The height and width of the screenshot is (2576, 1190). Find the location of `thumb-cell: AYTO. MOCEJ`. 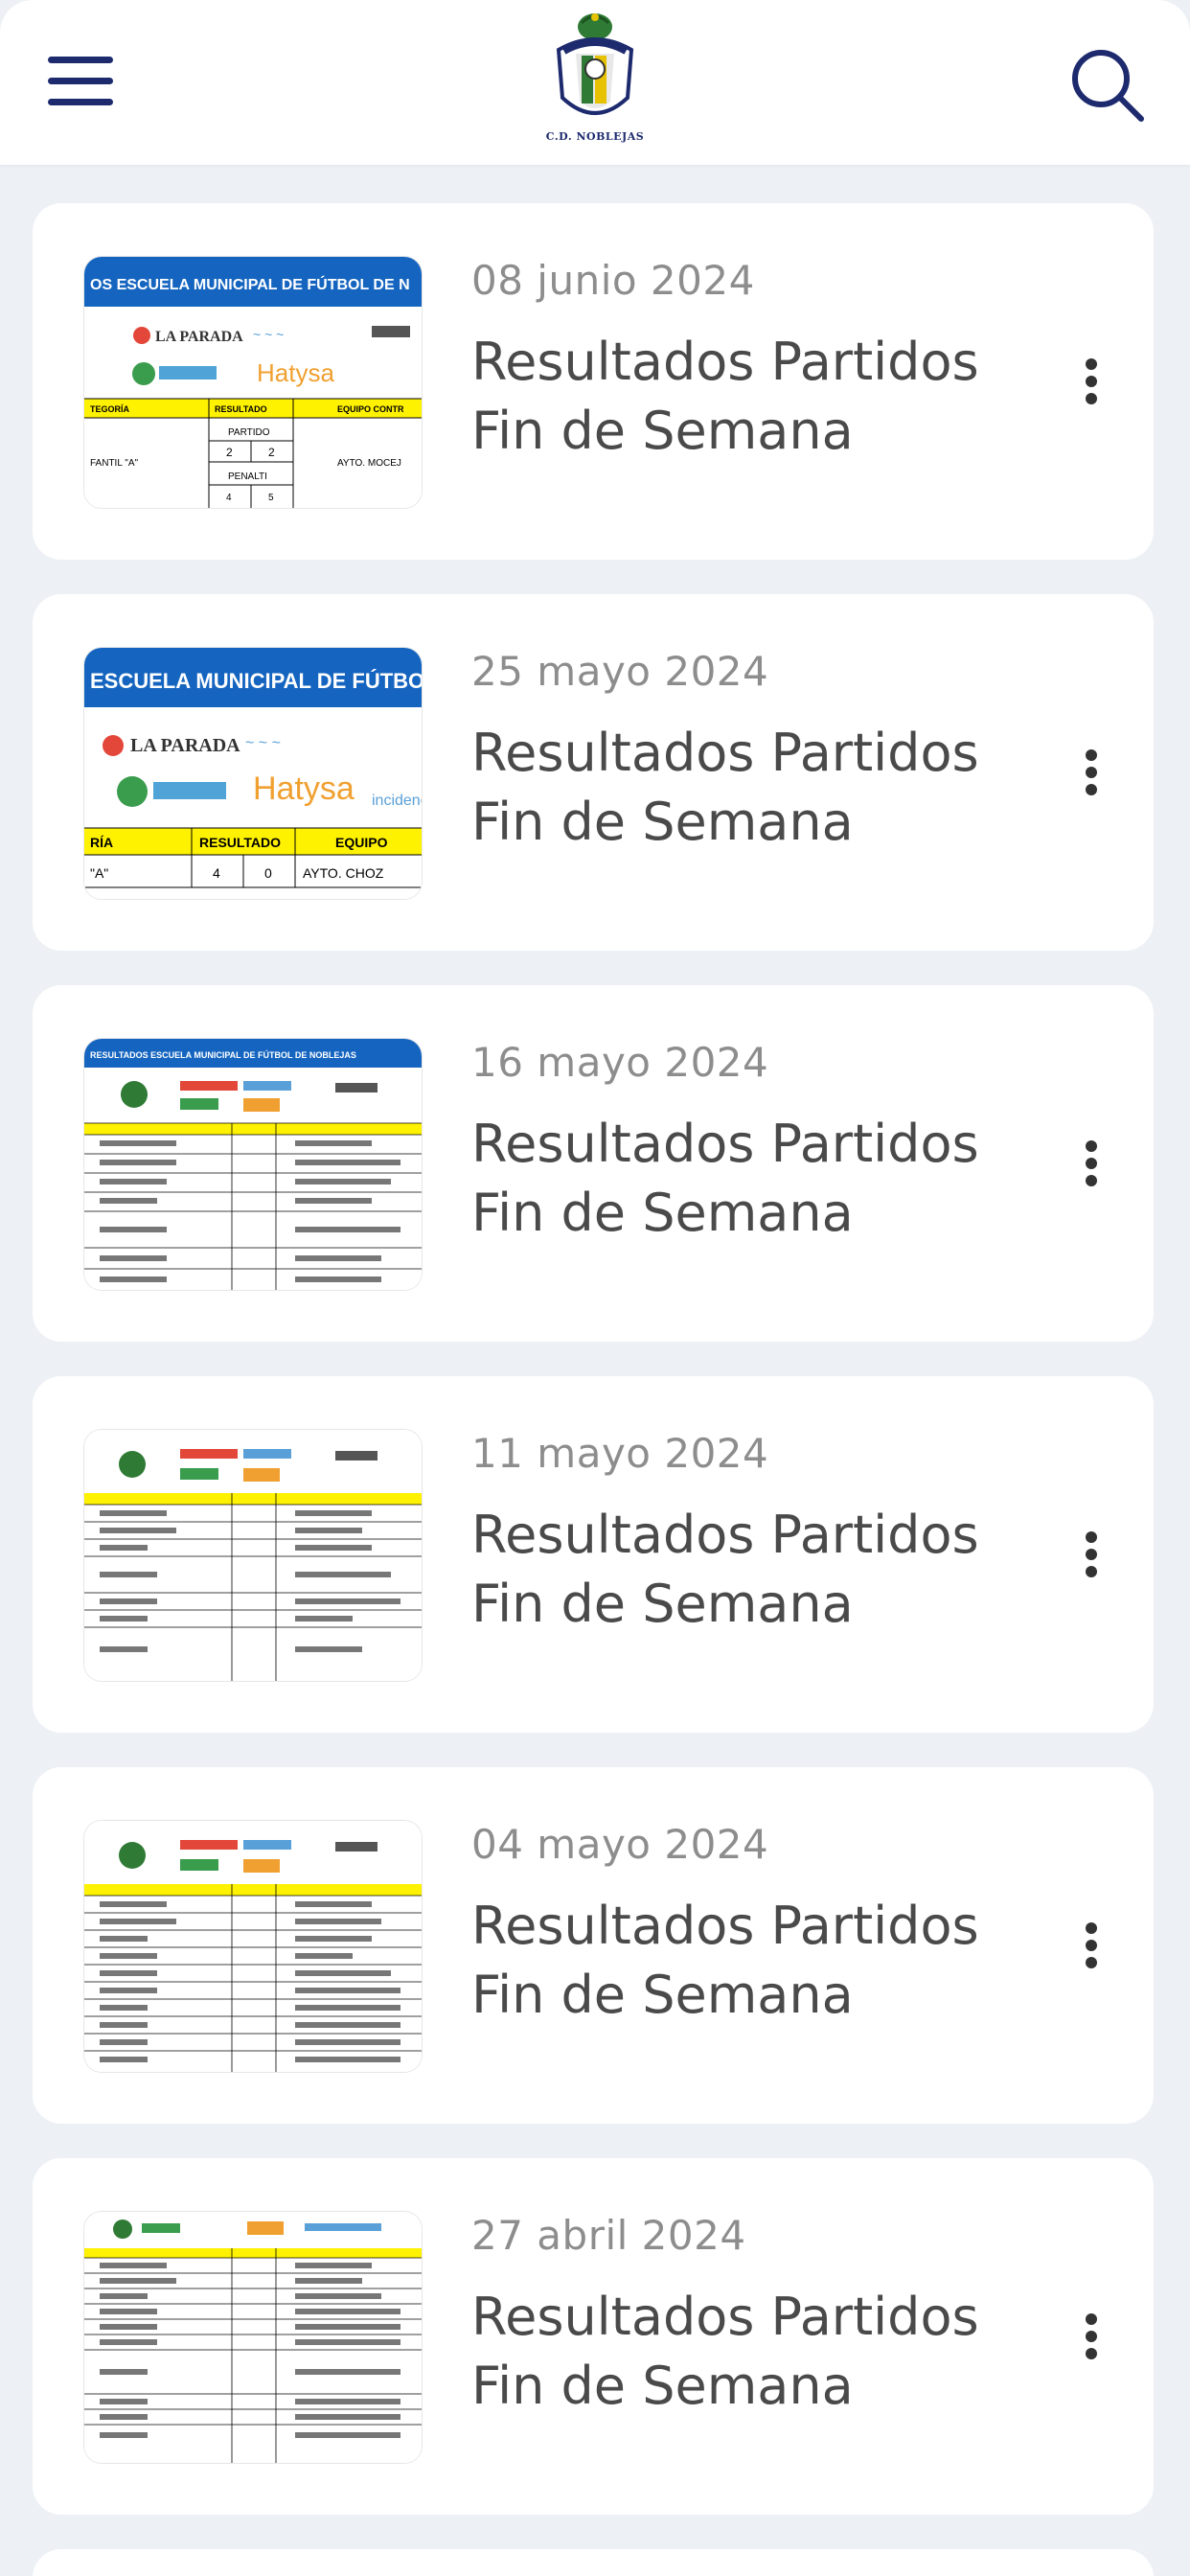

thumb-cell: AYTO. MOCEJ is located at coordinates (369, 463).